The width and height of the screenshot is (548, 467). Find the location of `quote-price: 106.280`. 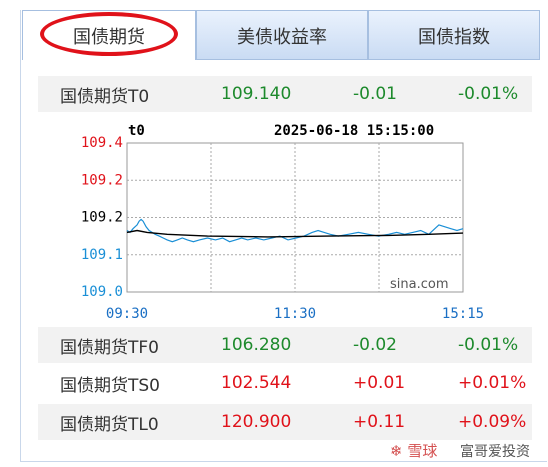

quote-price: 106.280 is located at coordinates (256, 345).